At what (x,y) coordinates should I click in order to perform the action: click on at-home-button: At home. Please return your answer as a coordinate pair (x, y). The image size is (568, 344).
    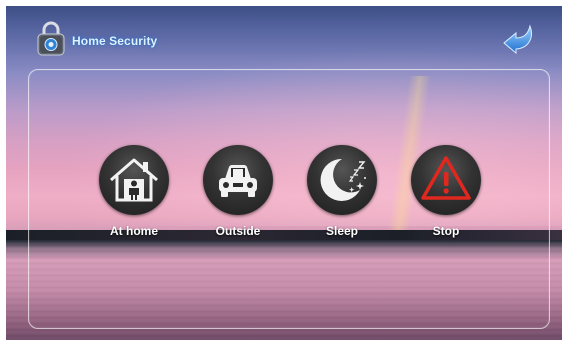
    Looking at the image, I should click on (133, 200).